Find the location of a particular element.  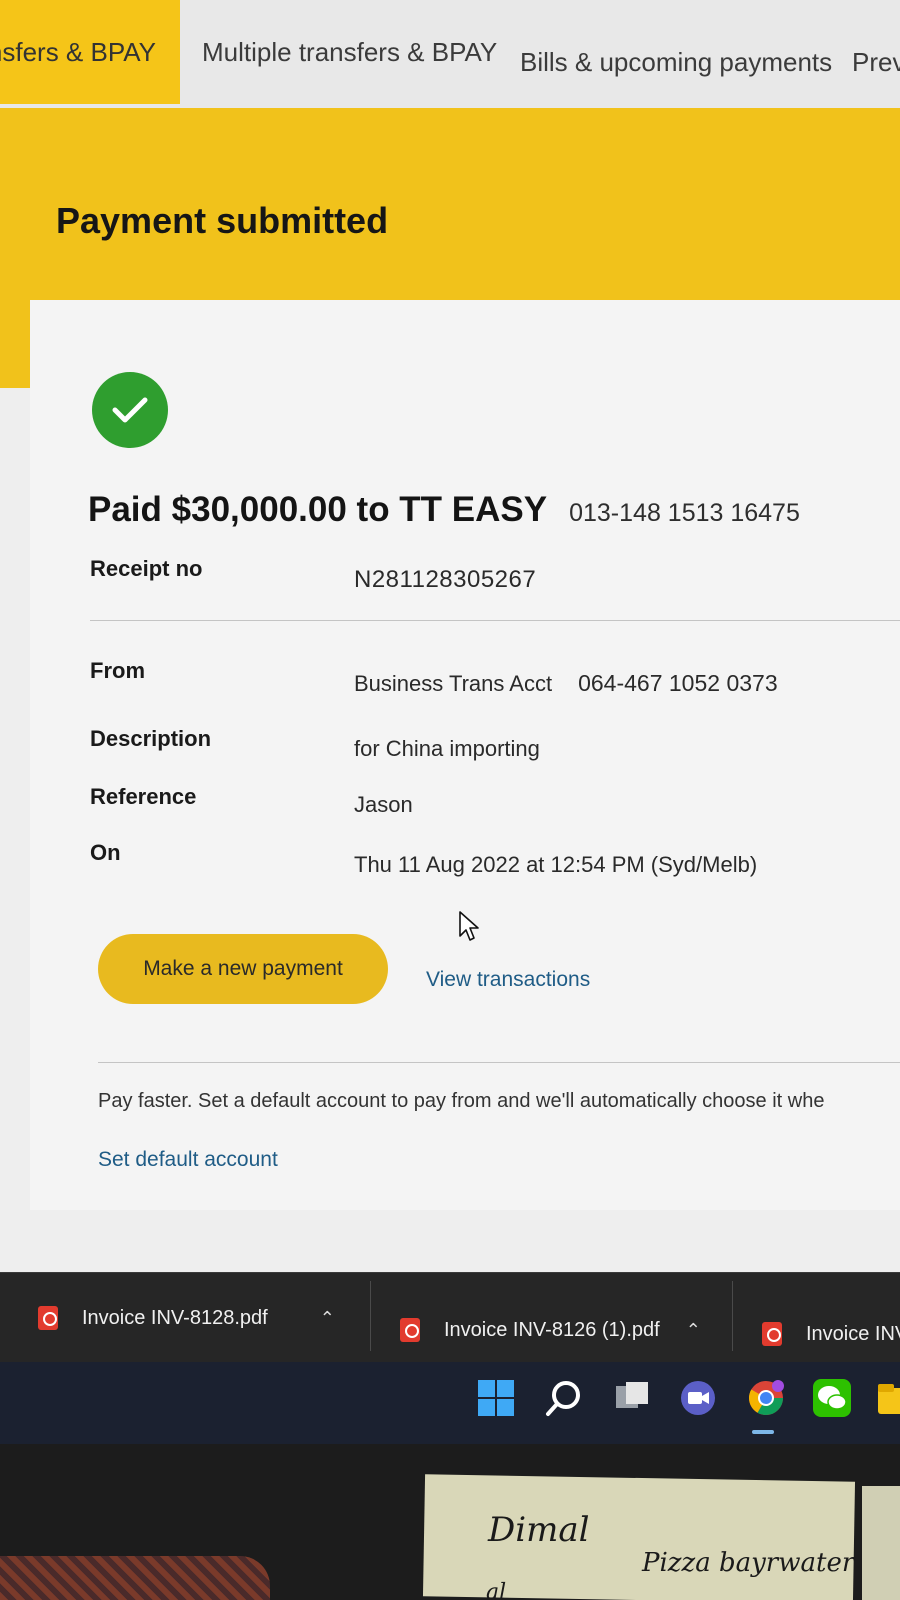

file-explorer-icon is located at coordinates (888, 1398).